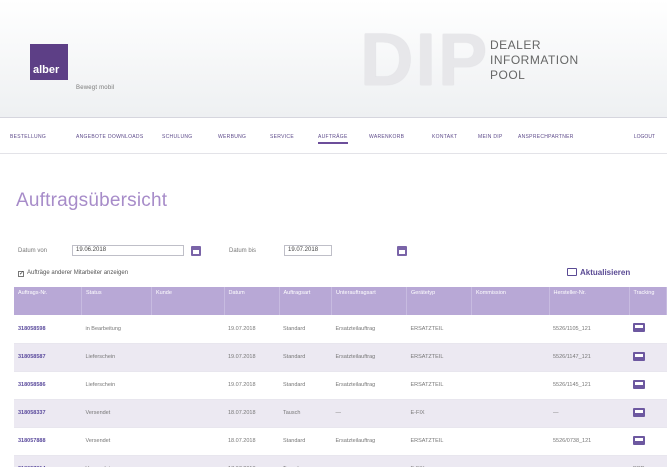 The height and width of the screenshot is (467, 667). What do you see at coordinates (282, 137) in the screenshot?
I see `nav-item-service: SERVICE` at bounding box center [282, 137].